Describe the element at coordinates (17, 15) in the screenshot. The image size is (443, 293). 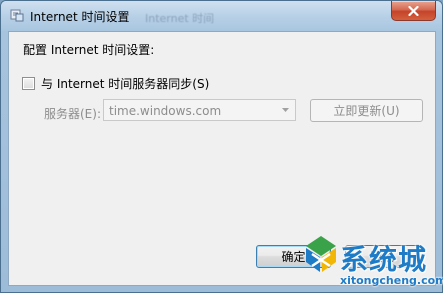
I see `clock-network-icon` at that location.